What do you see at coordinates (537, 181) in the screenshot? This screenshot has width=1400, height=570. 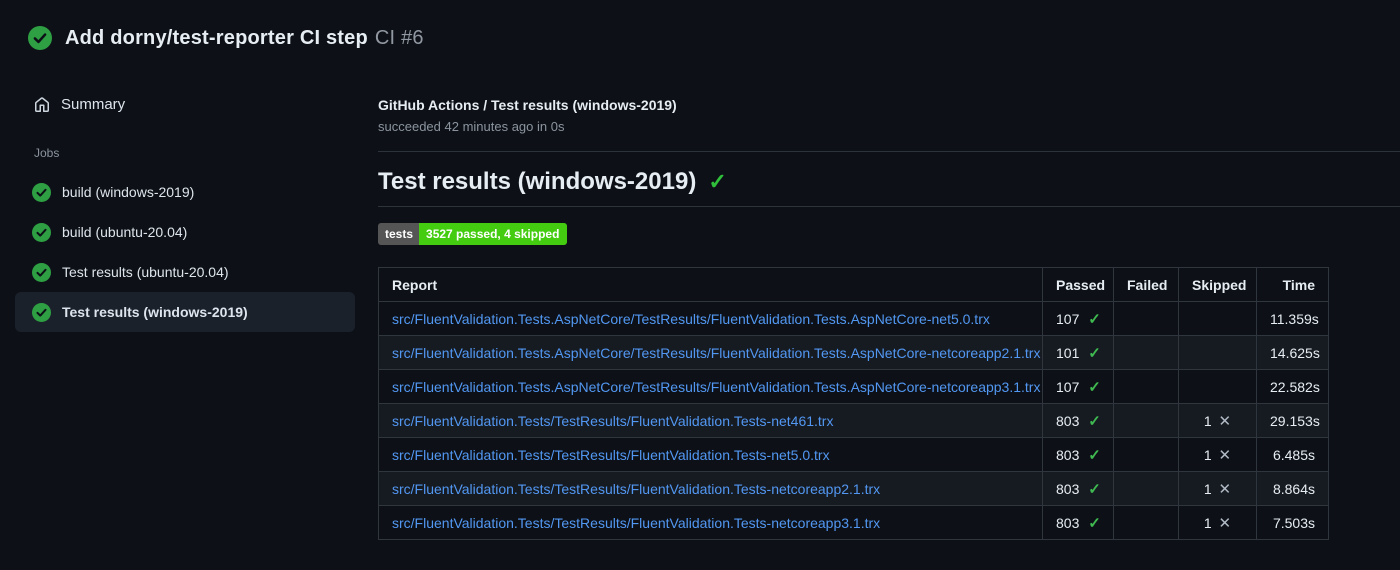 I see `section-heading-text: Test results (windows-2019)` at bounding box center [537, 181].